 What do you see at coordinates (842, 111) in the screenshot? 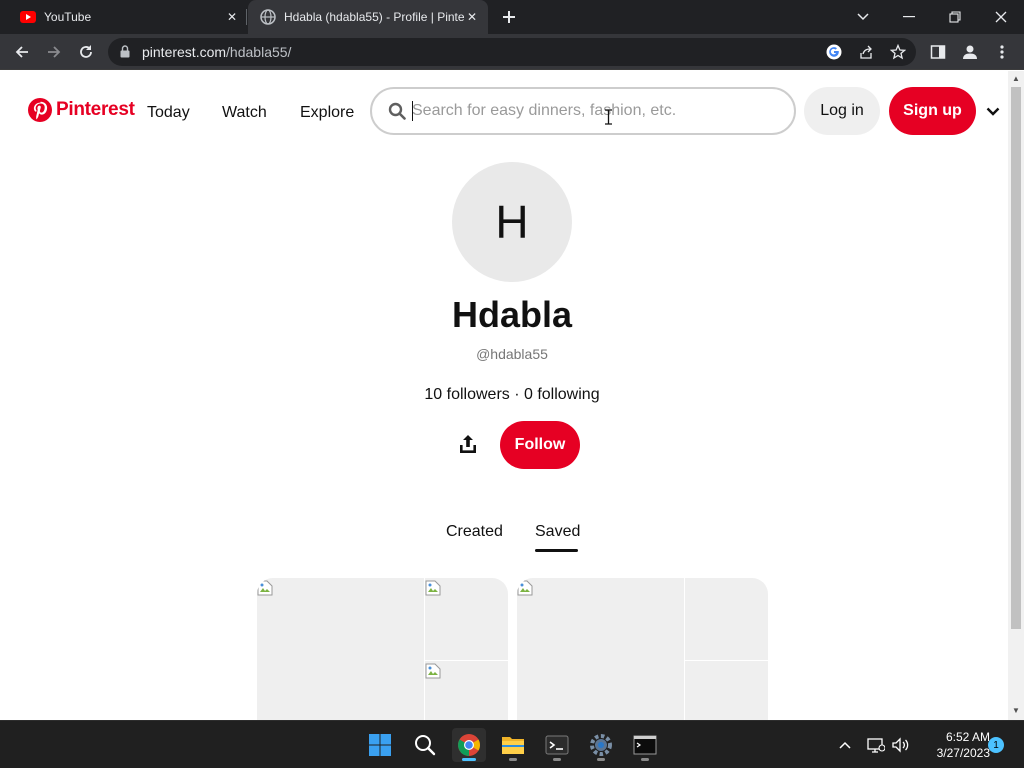
I see `login-button: Log in` at bounding box center [842, 111].